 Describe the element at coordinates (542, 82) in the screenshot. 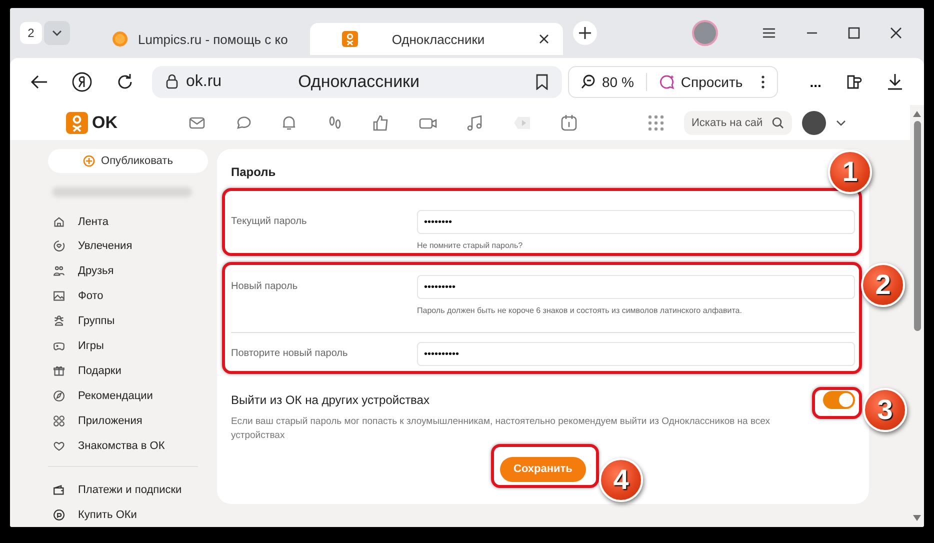

I see `bookmark-icon` at that location.